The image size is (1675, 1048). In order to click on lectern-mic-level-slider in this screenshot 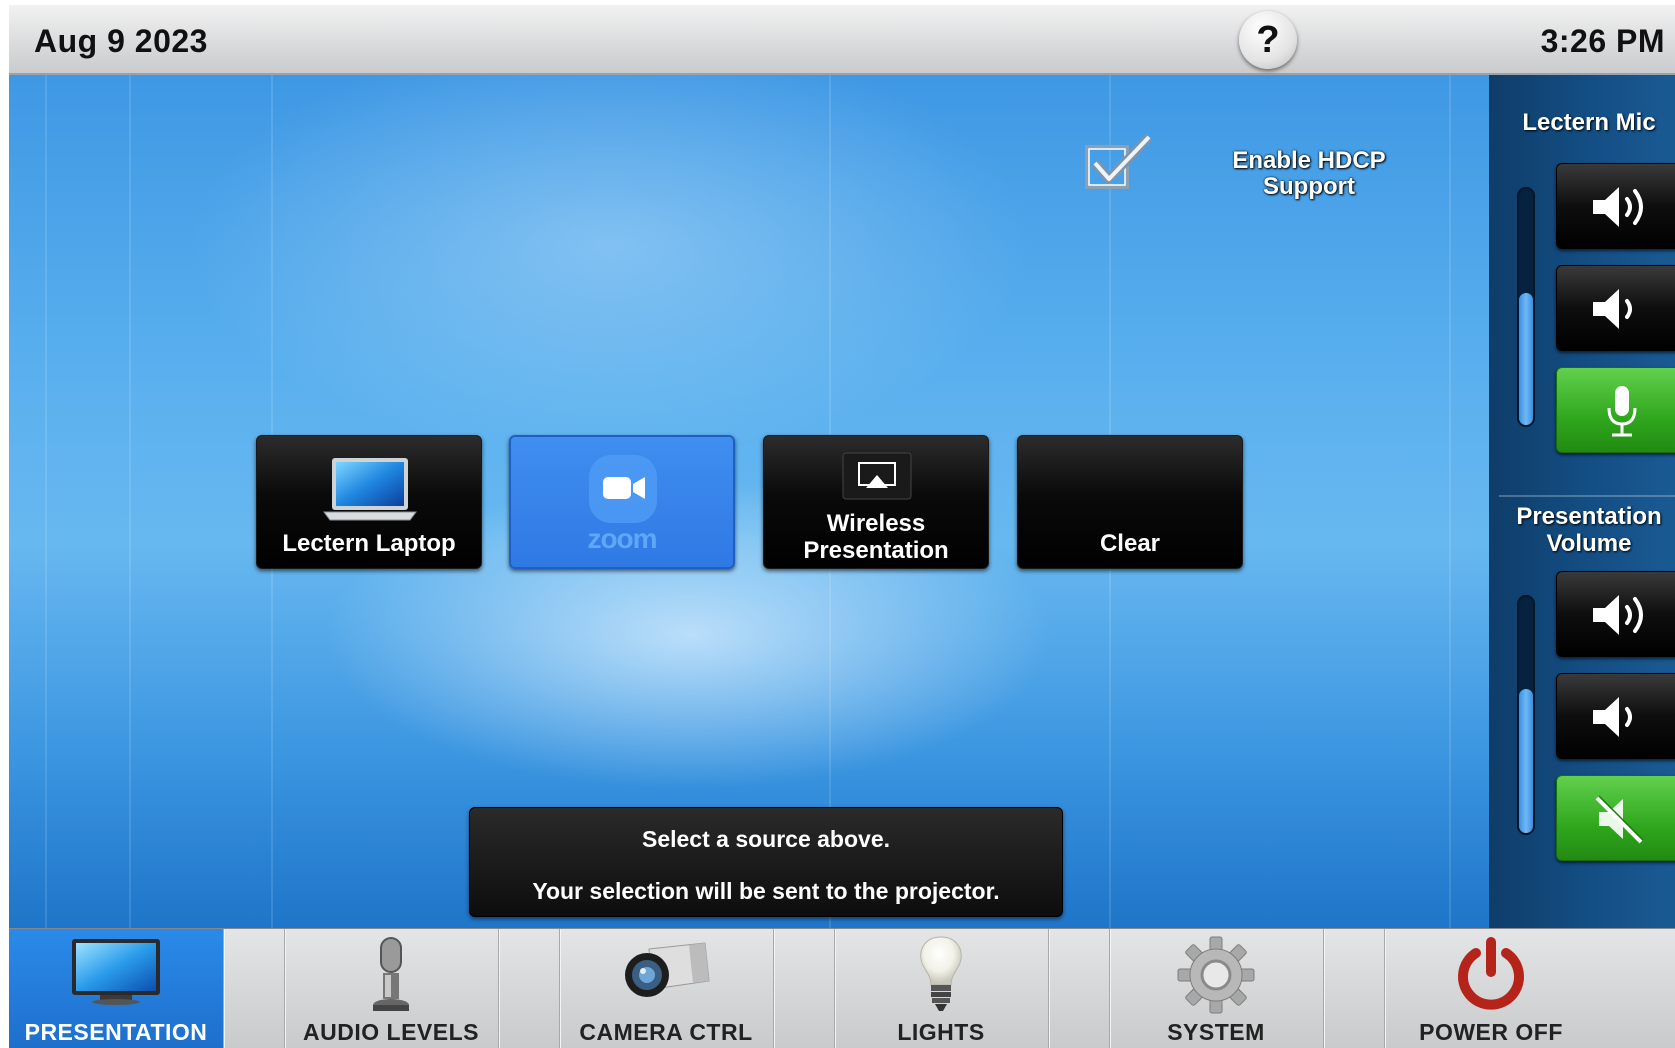, I will do `click(1526, 307)`.